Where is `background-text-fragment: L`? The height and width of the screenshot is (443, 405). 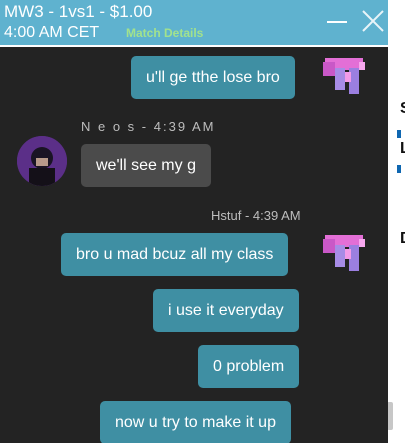
background-text-fragment: L is located at coordinates (402, 148).